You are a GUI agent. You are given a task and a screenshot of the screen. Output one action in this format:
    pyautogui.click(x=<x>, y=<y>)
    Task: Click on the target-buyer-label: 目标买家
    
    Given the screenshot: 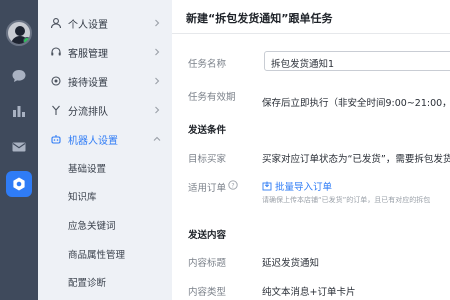 What is the action you would take?
    pyautogui.click(x=207, y=159)
    